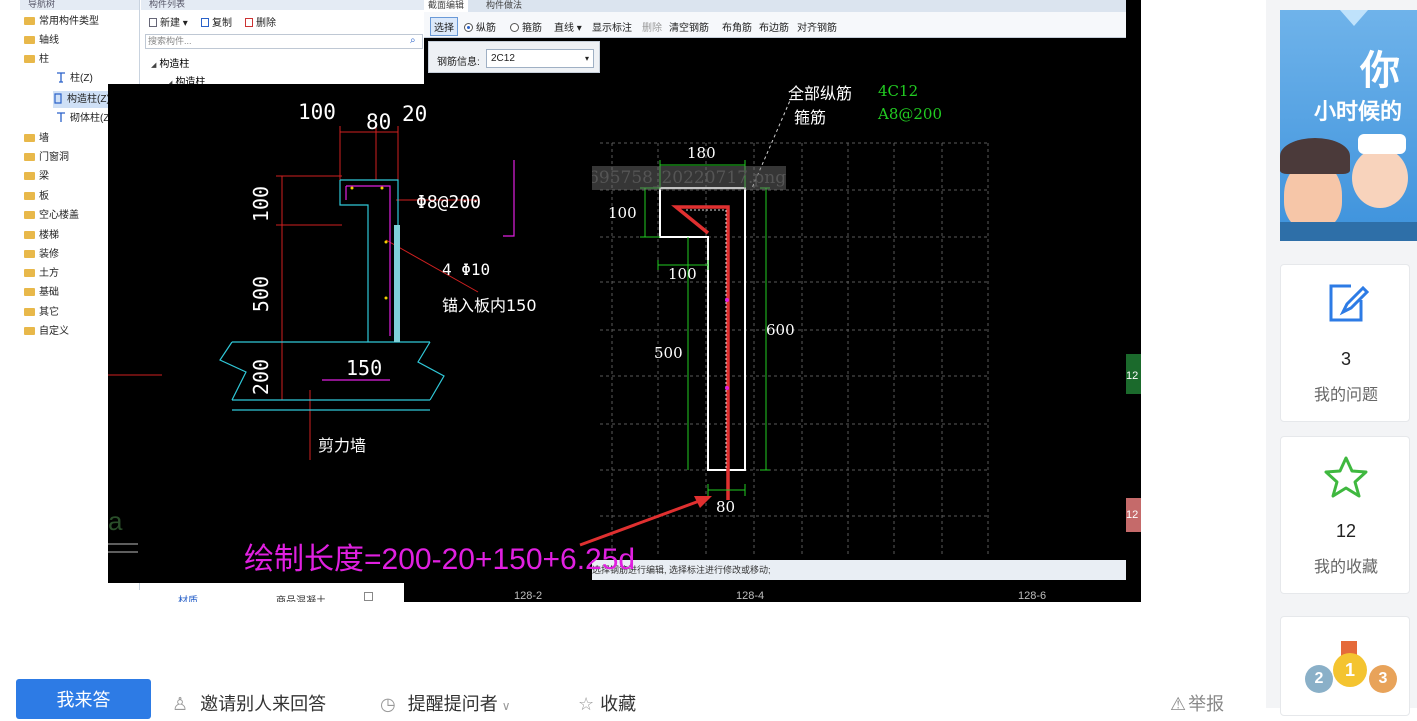 The image size is (1417, 721). What do you see at coordinates (1345, 343) in the screenshot?
I see `my-questions-card: 3 我的问题` at bounding box center [1345, 343].